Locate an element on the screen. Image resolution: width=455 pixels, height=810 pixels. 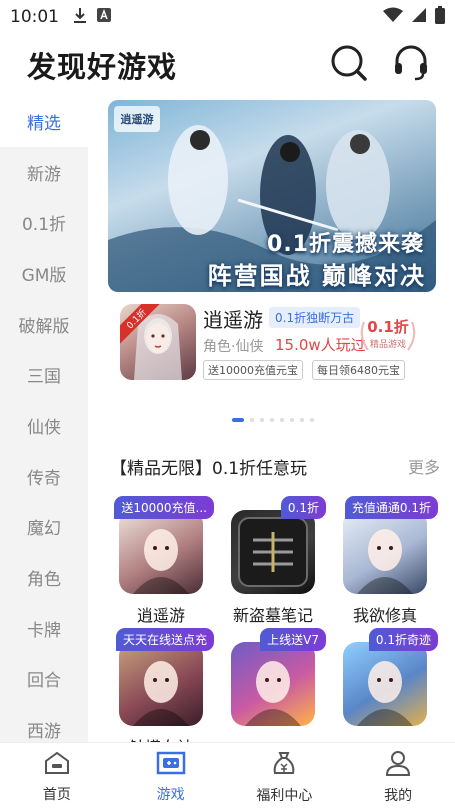
app-header: 发现好游戏 is located at coordinates (227, 65).